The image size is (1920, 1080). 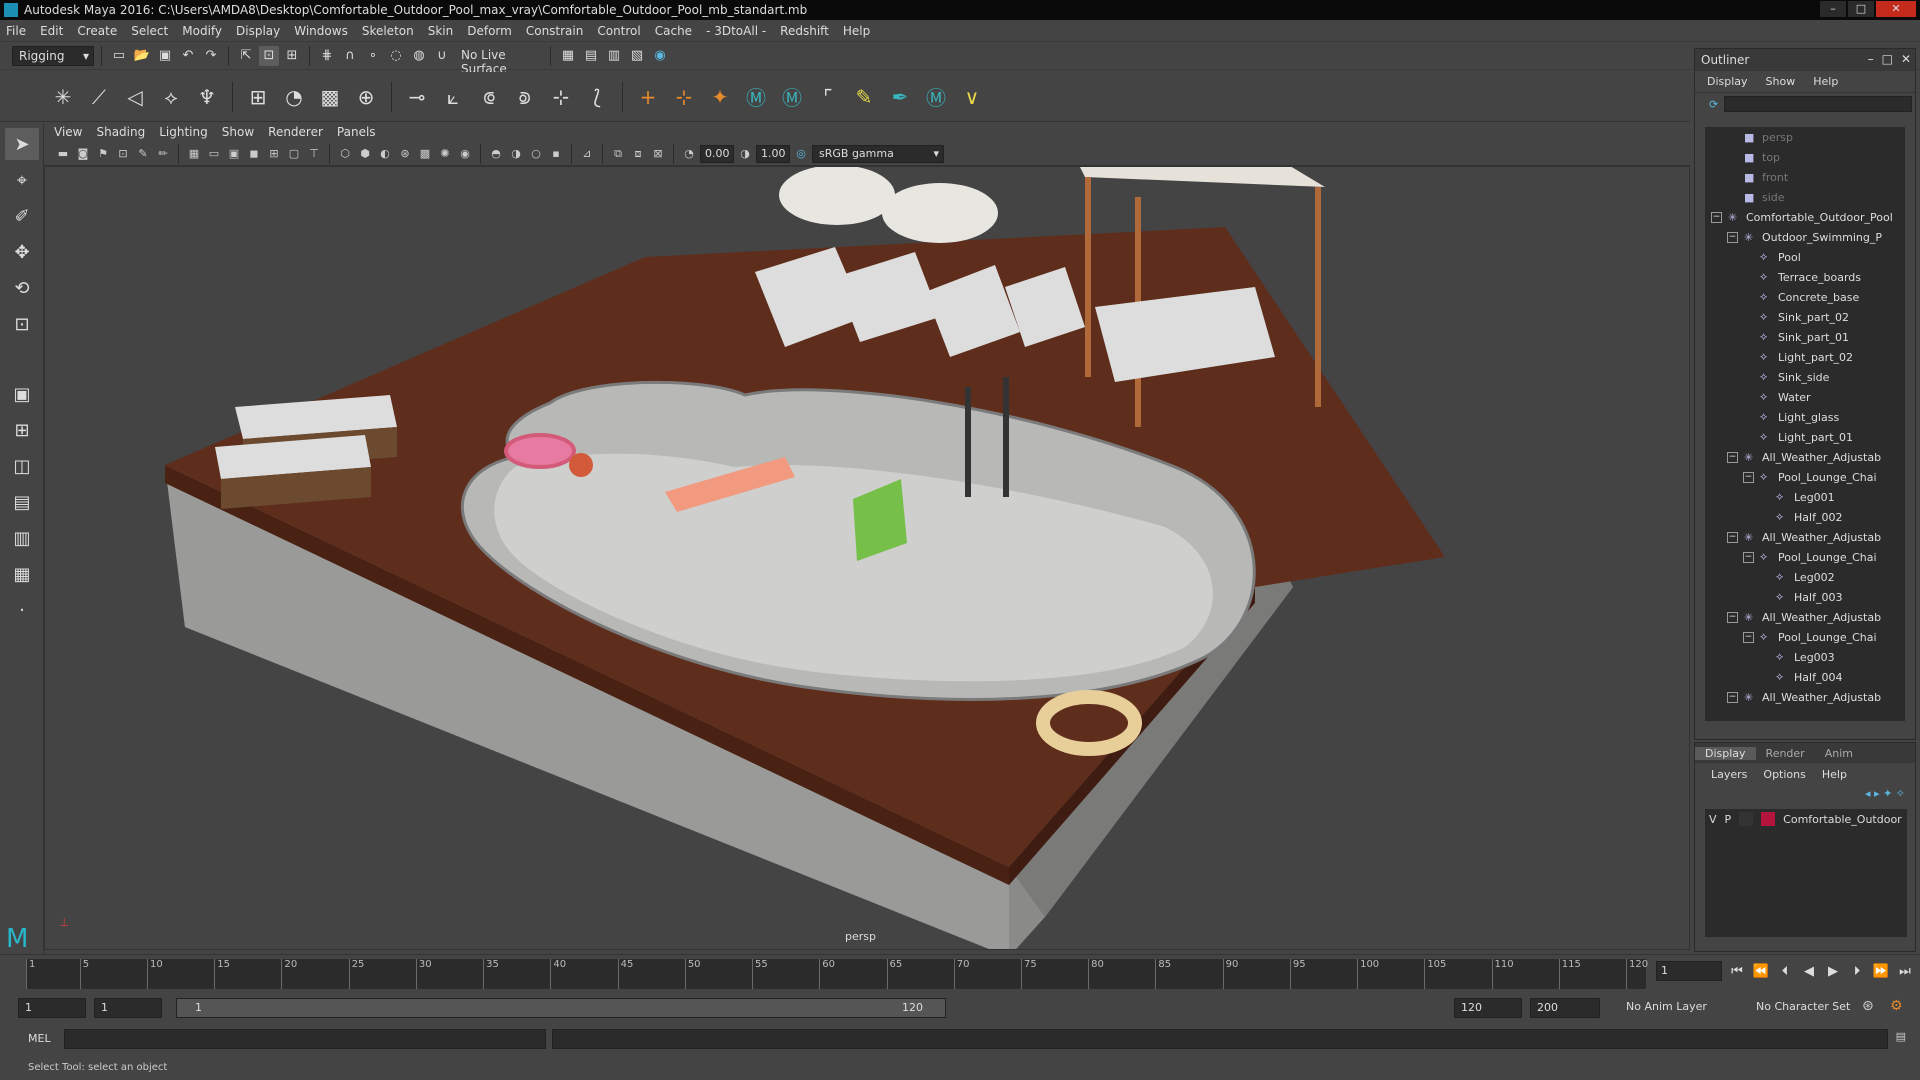 I want to click on outliner-item: ⟡ Sink_part_02, so click(x=1805, y=317).